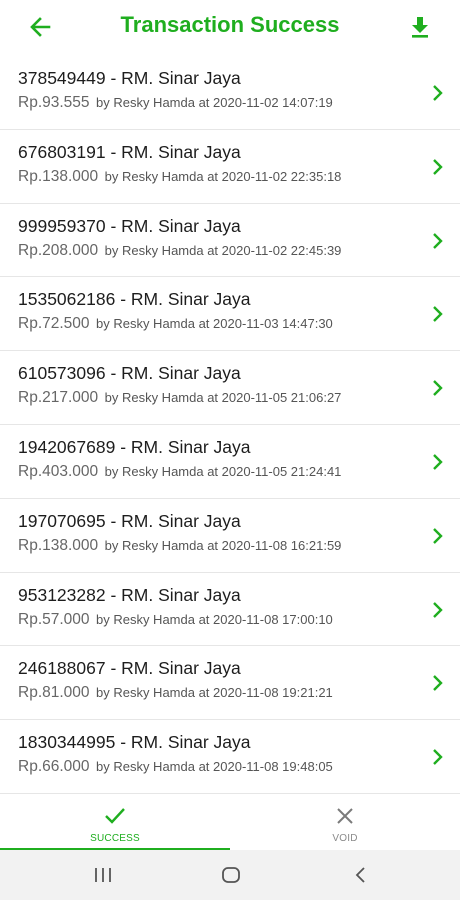 The width and height of the screenshot is (460, 900). What do you see at coordinates (214, 324) in the screenshot?
I see `transaction-meta: by Resky Hamda at 2020-11-03 14:47:30` at bounding box center [214, 324].